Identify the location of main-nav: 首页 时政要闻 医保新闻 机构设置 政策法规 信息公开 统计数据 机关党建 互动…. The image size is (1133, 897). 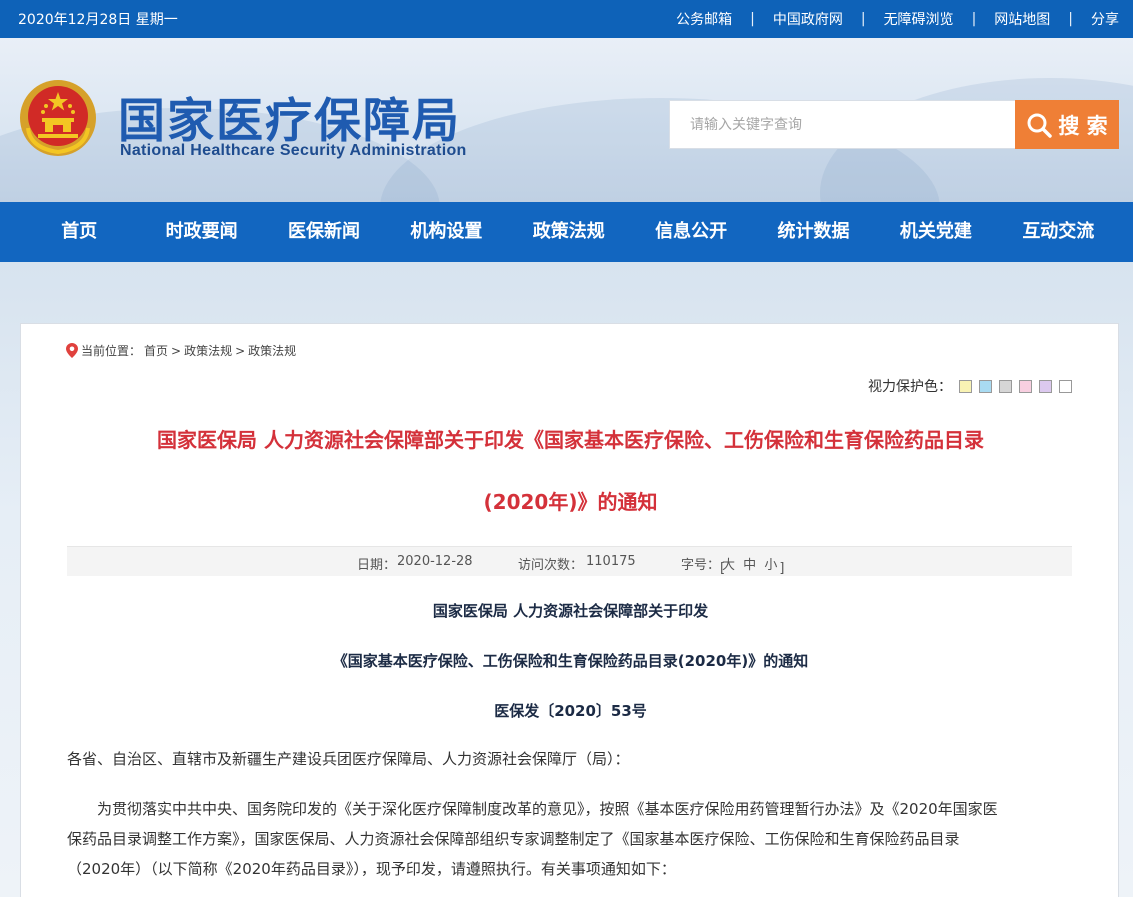
(566, 232).